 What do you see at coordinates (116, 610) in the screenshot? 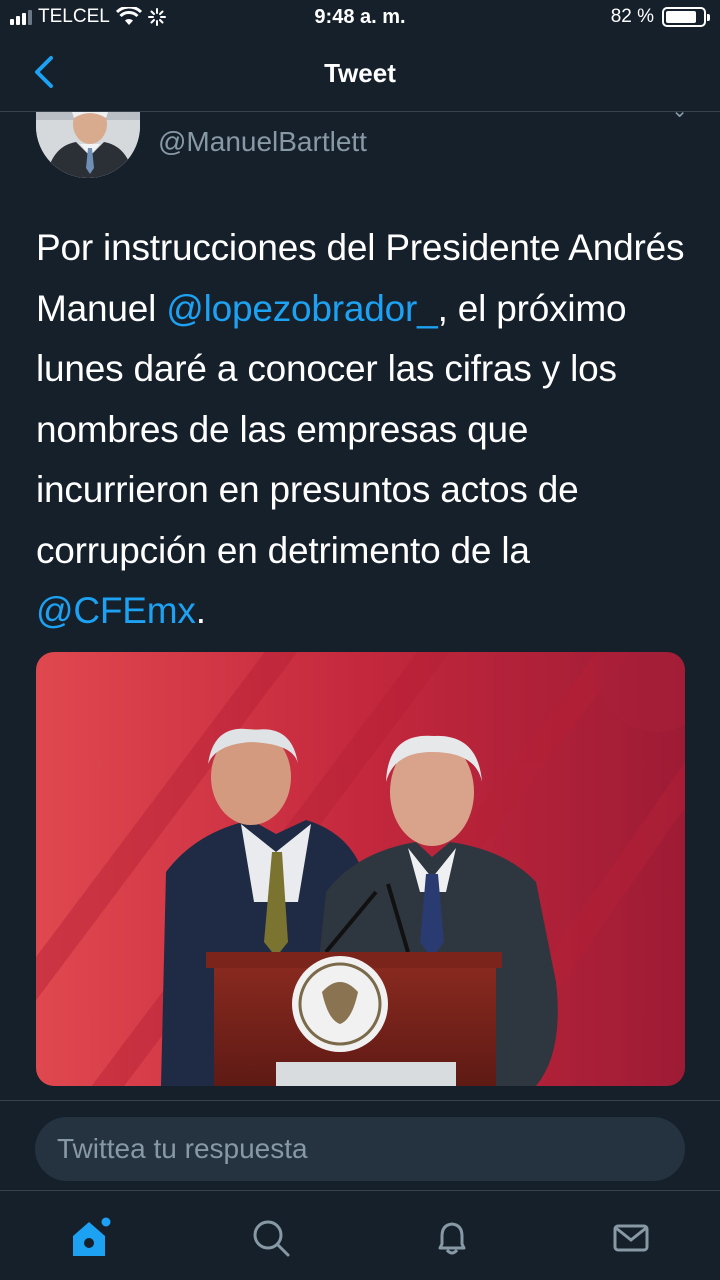
I see `mention-cfemx: @CFEmx` at bounding box center [116, 610].